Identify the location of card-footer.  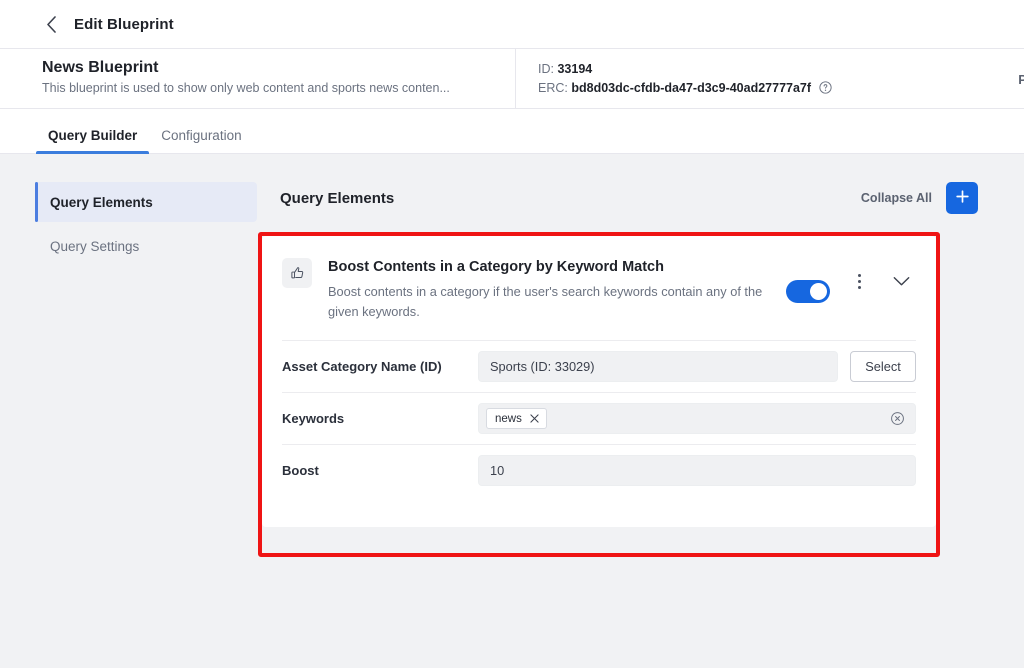
(599, 510).